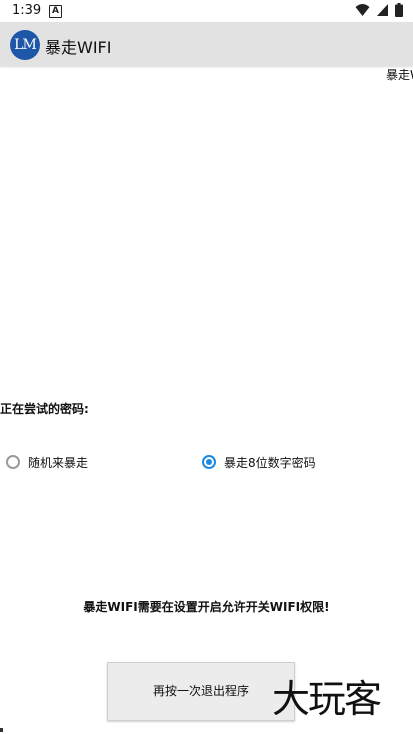 This screenshot has width=413, height=734. What do you see at coordinates (44, 409) in the screenshot?
I see `trying-password-label: 正在尝试的密码:` at bounding box center [44, 409].